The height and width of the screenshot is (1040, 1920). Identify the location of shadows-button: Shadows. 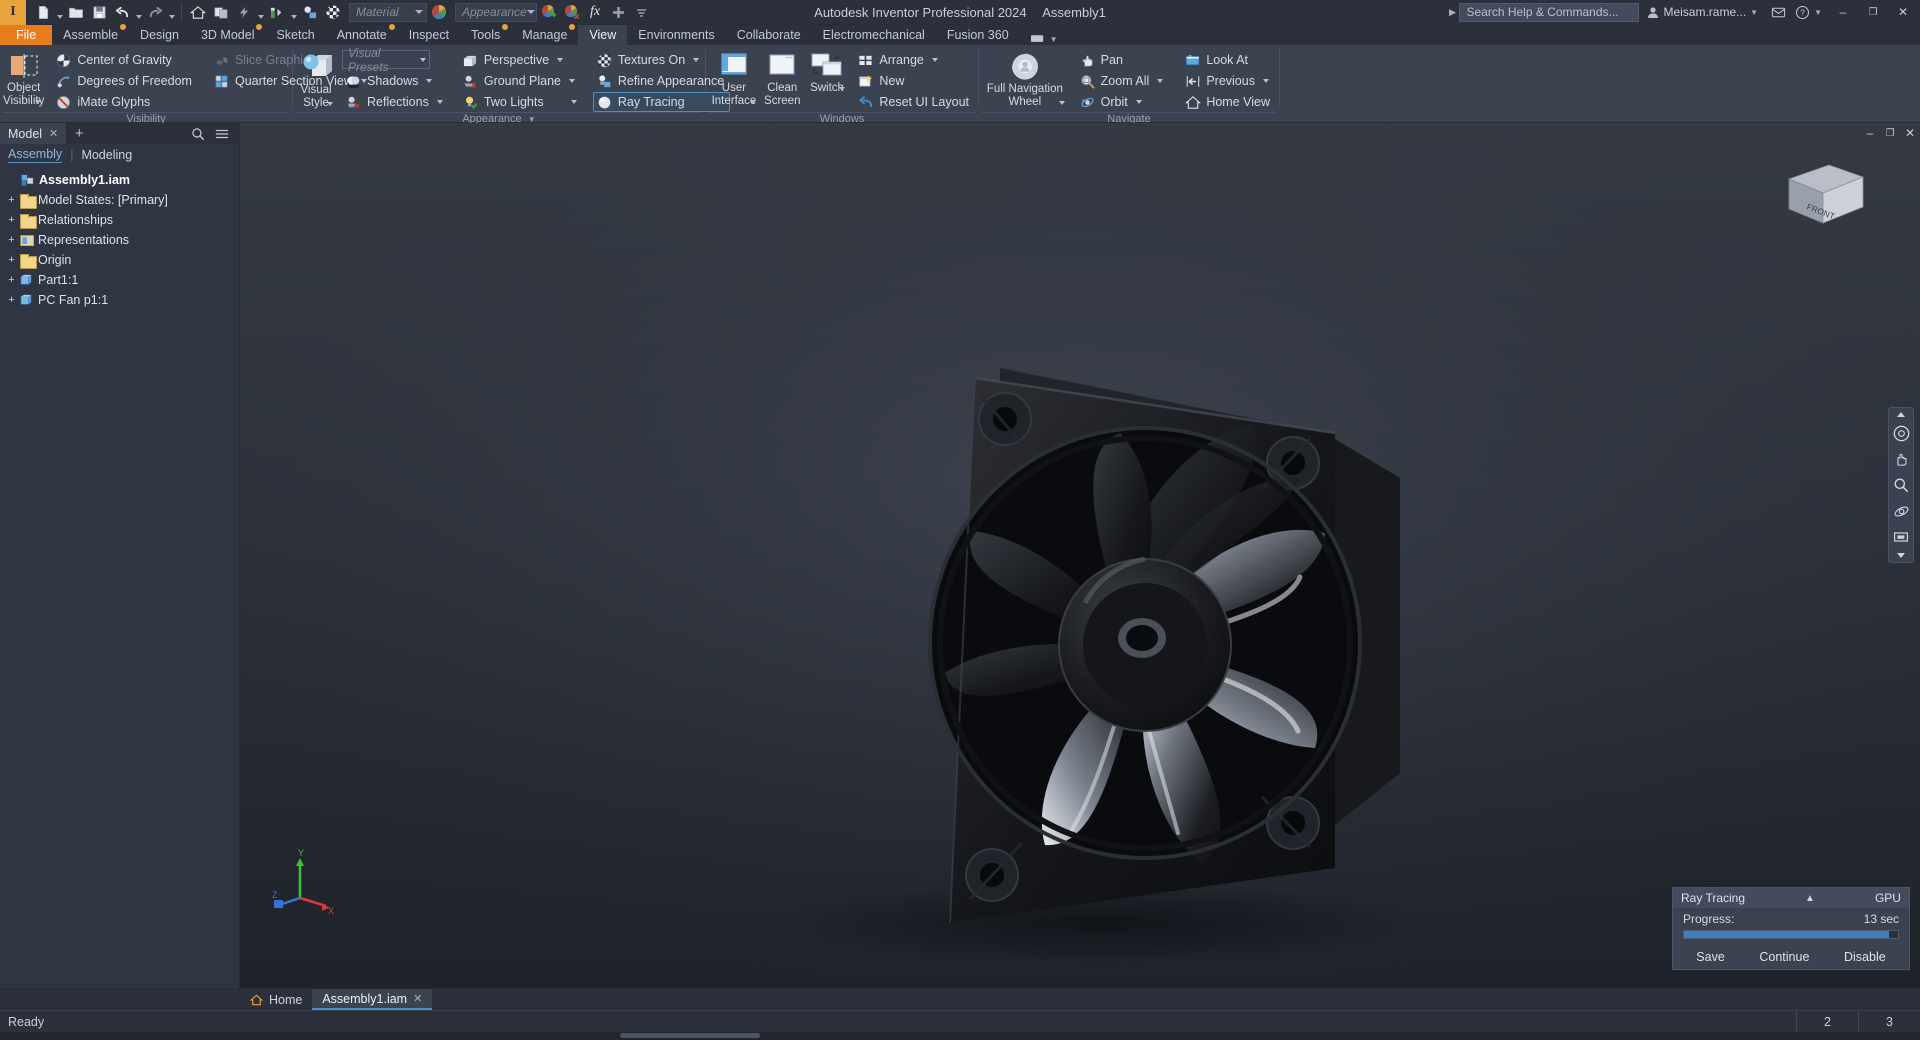
(395, 81).